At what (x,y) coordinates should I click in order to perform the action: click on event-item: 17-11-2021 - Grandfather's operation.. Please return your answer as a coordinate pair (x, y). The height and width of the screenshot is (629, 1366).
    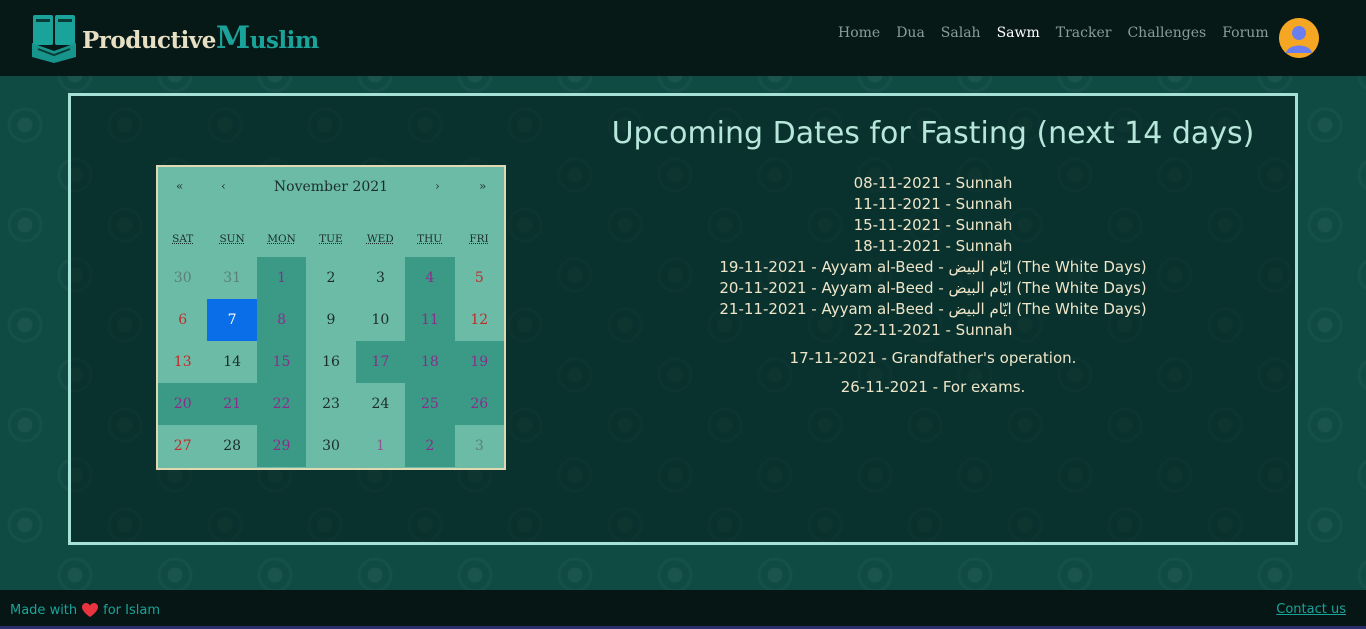
    Looking at the image, I should click on (933, 358).